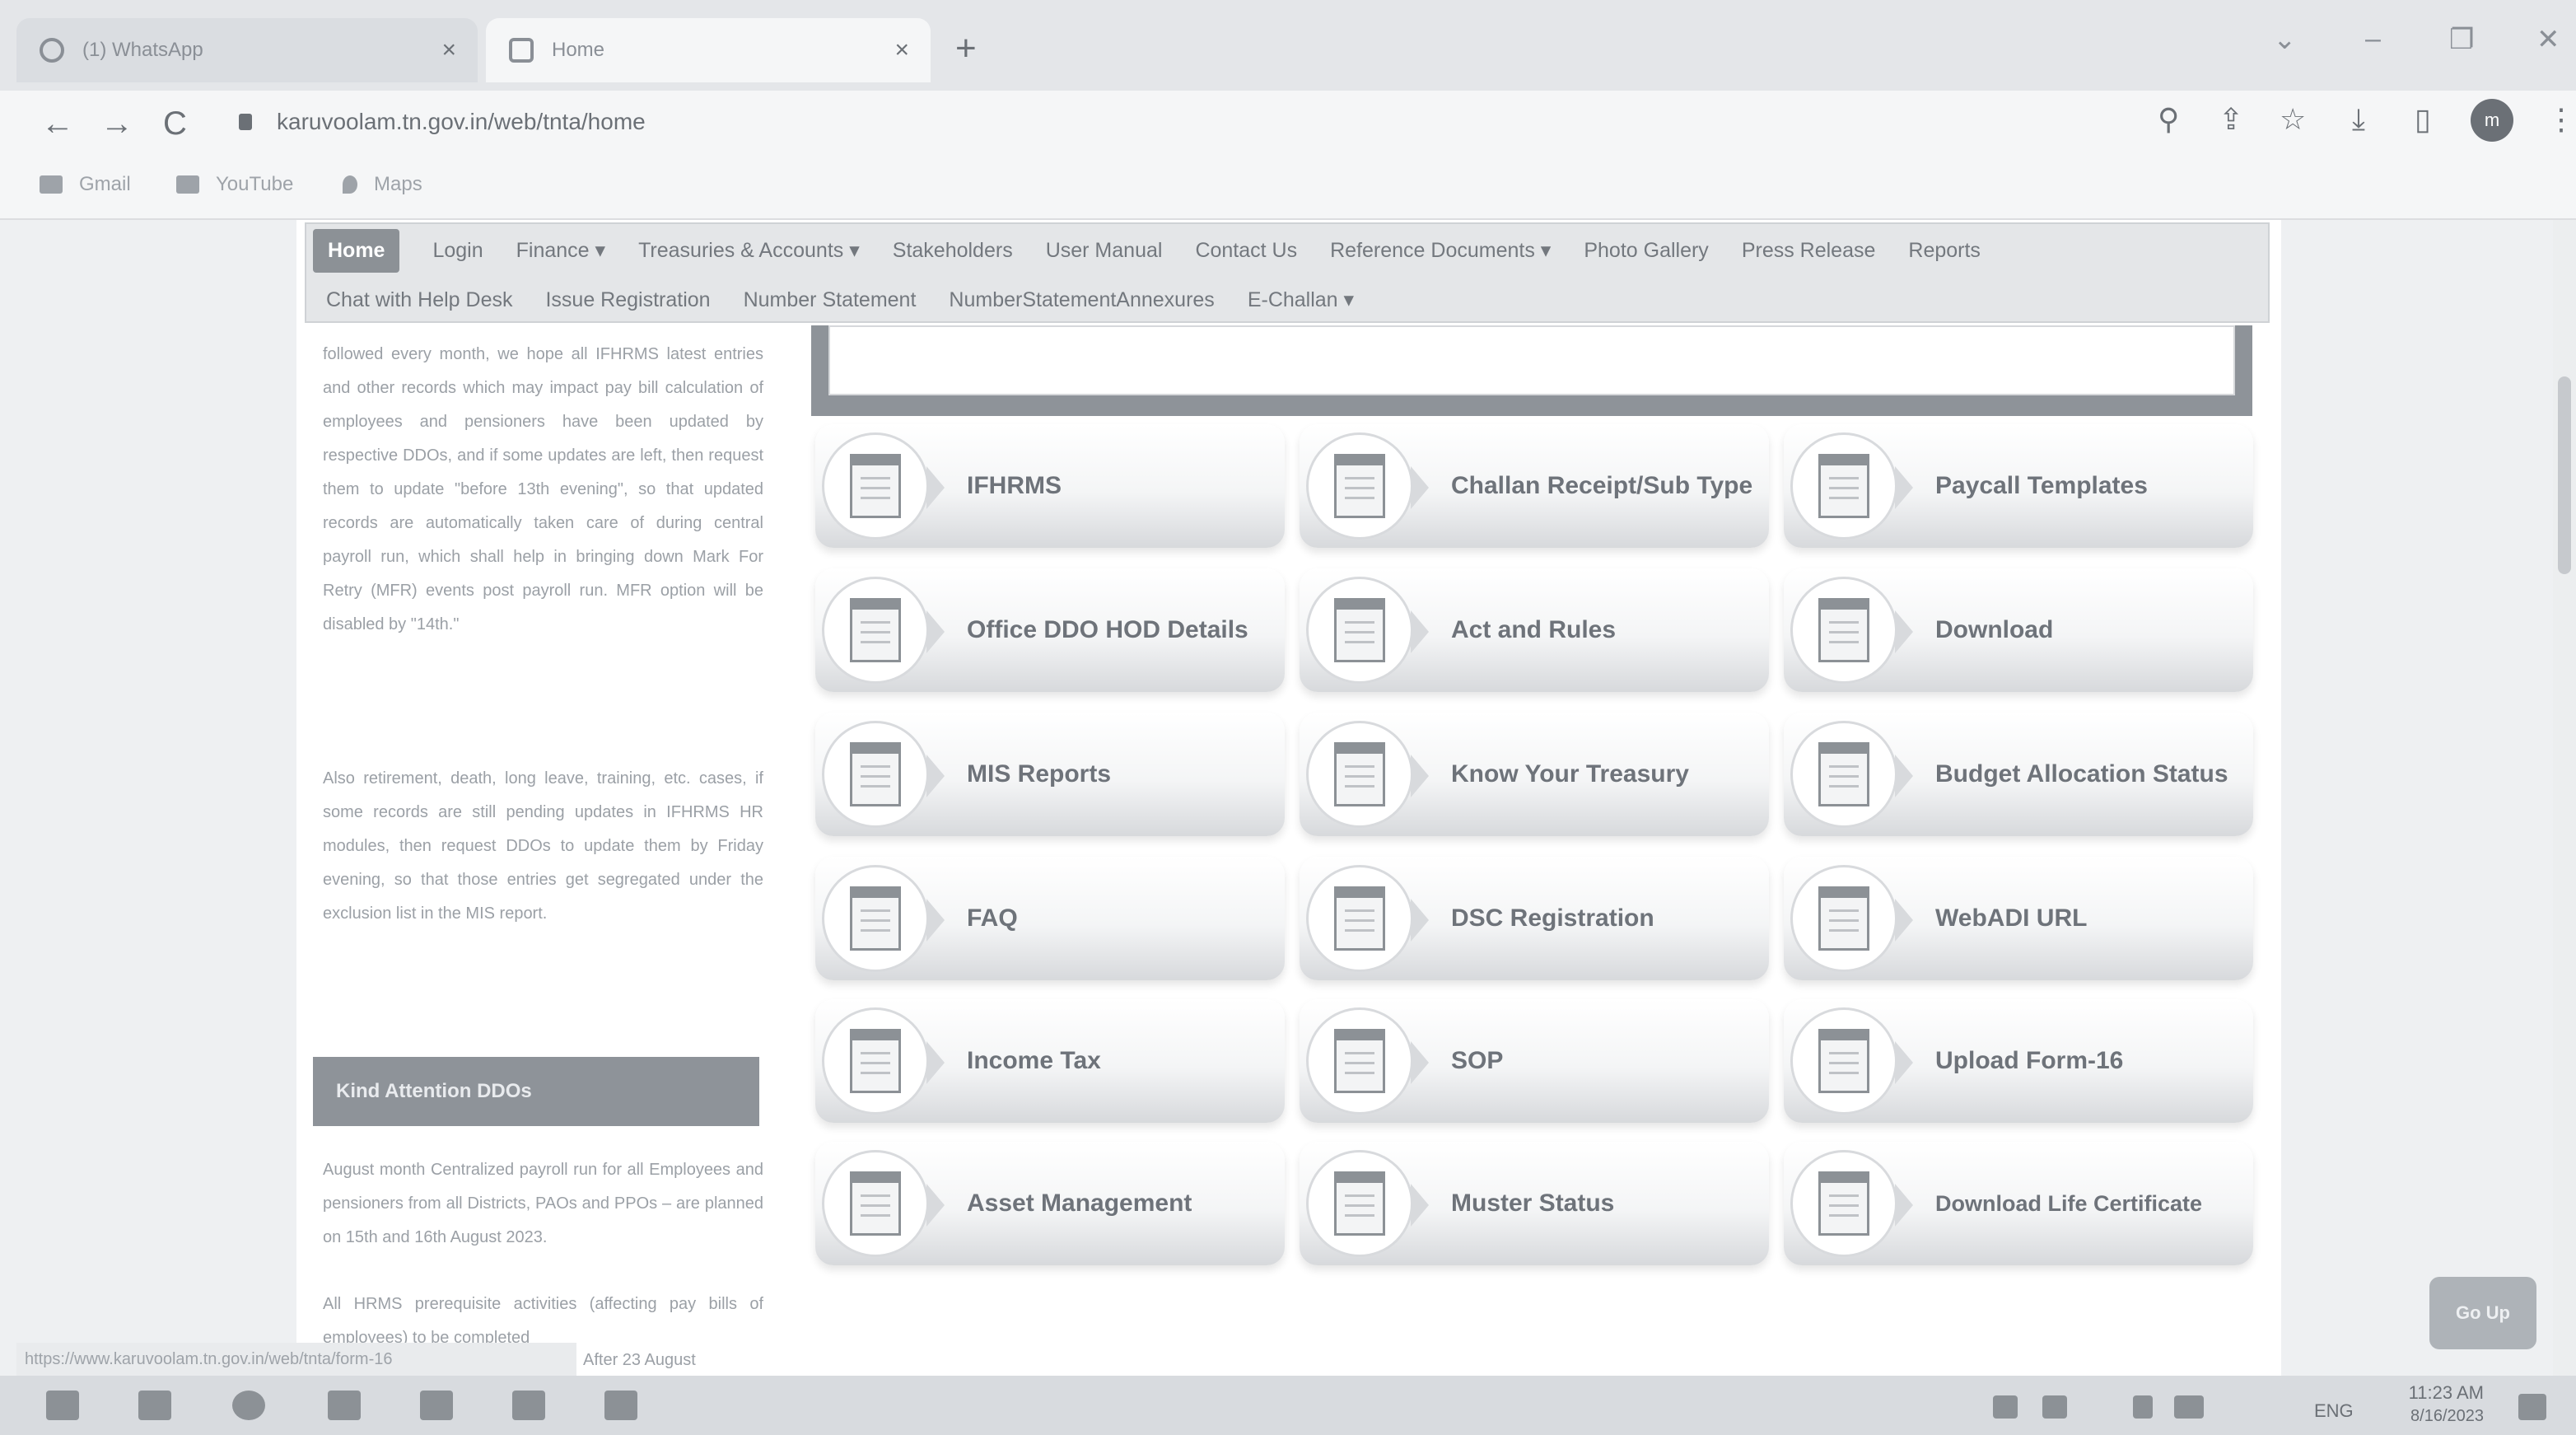 The image size is (2576, 1435). What do you see at coordinates (1602, 486) in the screenshot?
I see `tile-label: Challan Receipt/Sub Type` at bounding box center [1602, 486].